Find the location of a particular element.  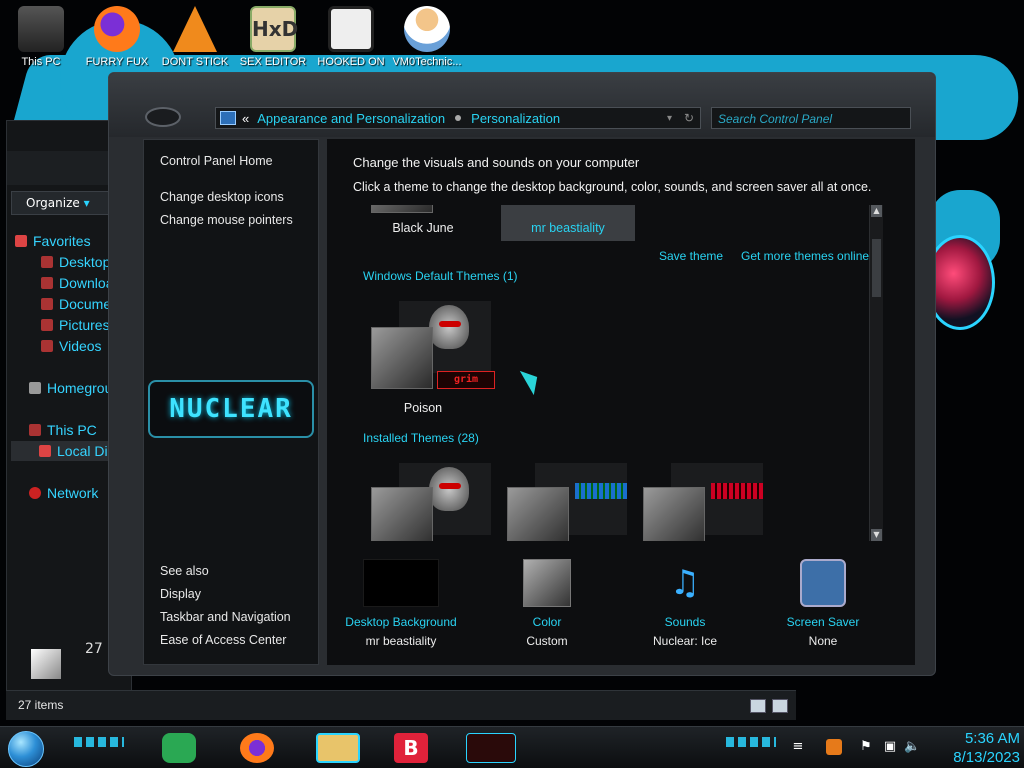

show-hidden-icons-icon: ≡ is located at coordinates (798, 747).